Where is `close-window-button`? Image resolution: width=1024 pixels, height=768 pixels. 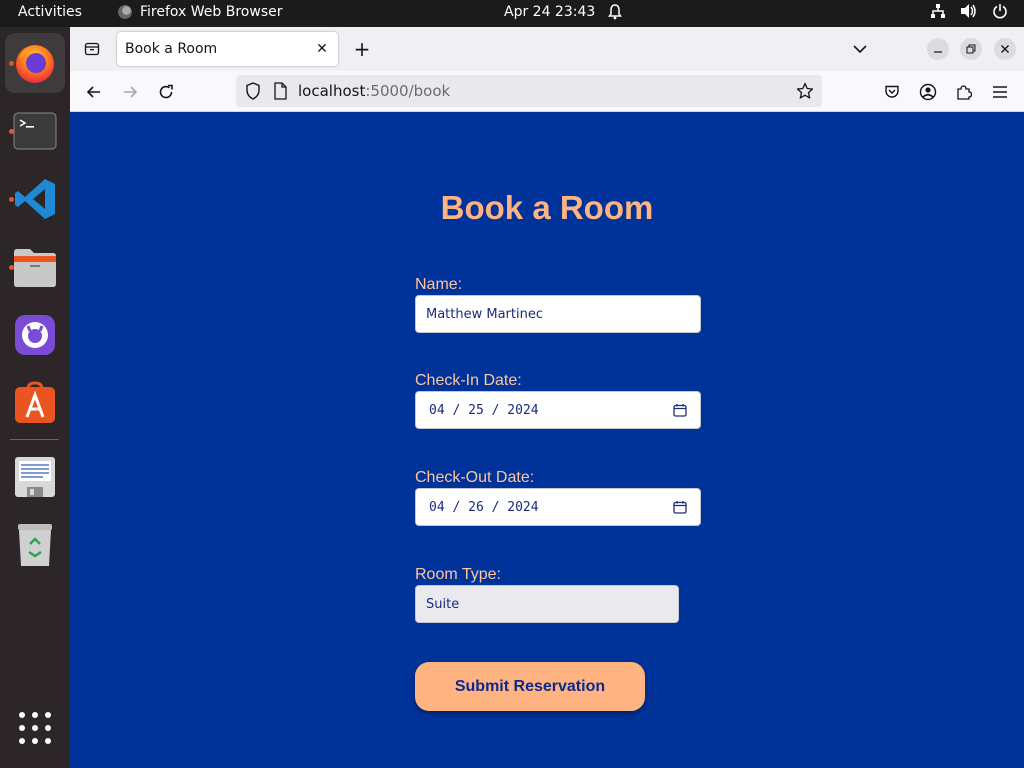
close-window-button is located at coordinates (1005, 49).